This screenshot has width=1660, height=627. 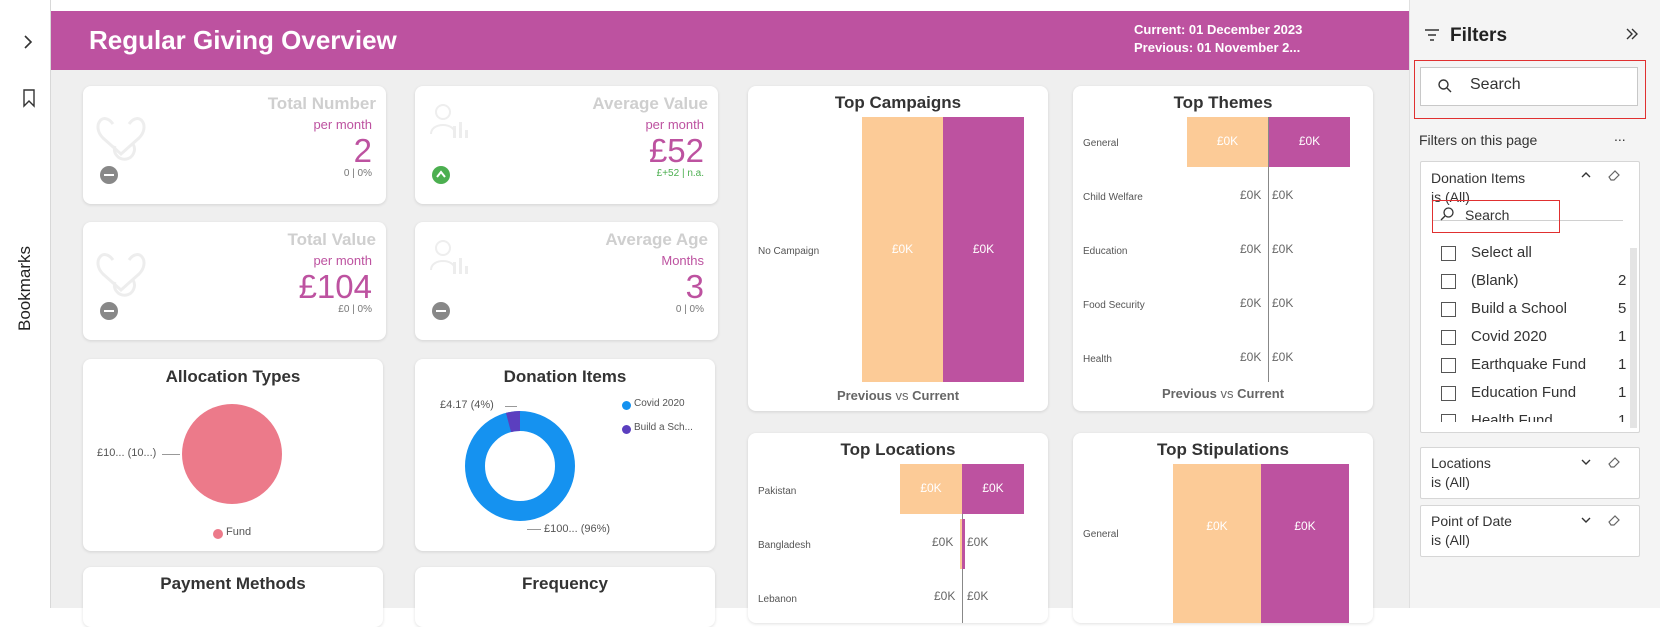 What do you see at coordinates (25, 268) in the screenshot?
I see `bookmarks-label: Bookmarks` at bounding box center [25, 268].